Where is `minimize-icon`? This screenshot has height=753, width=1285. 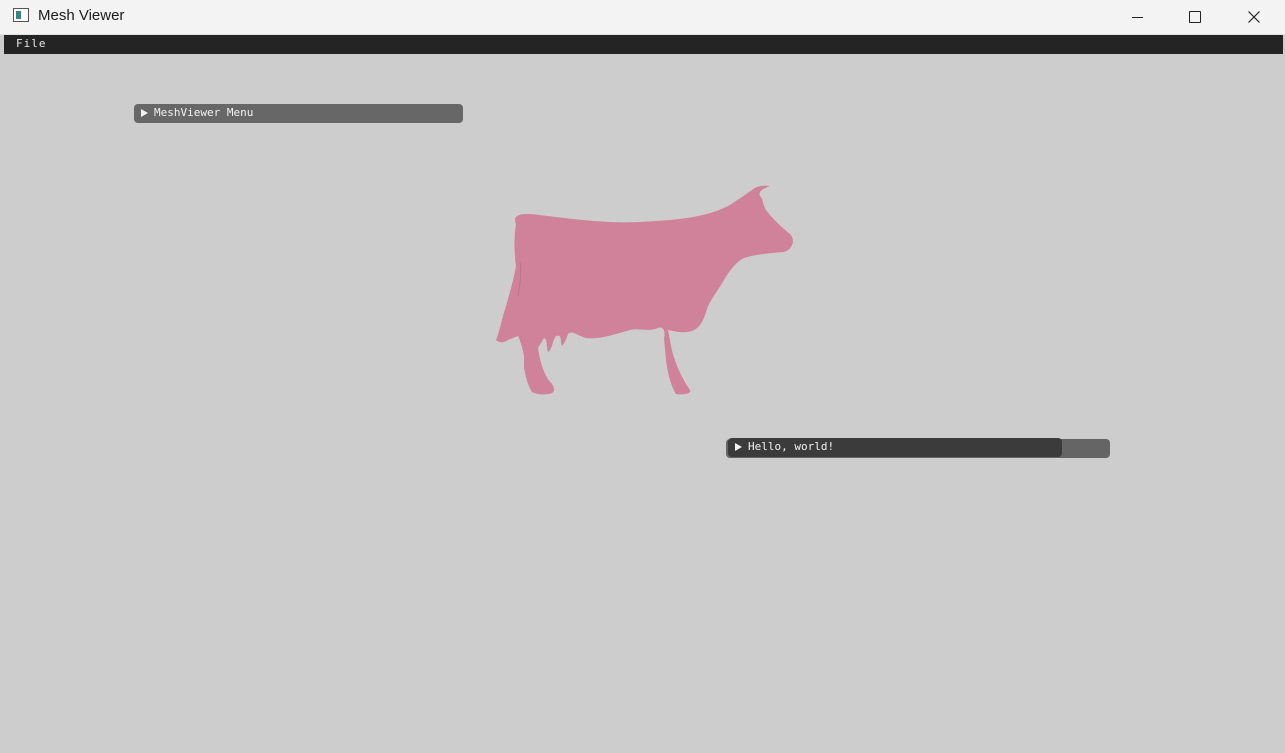
minimize-icon is located at coordinates (1137, 17).